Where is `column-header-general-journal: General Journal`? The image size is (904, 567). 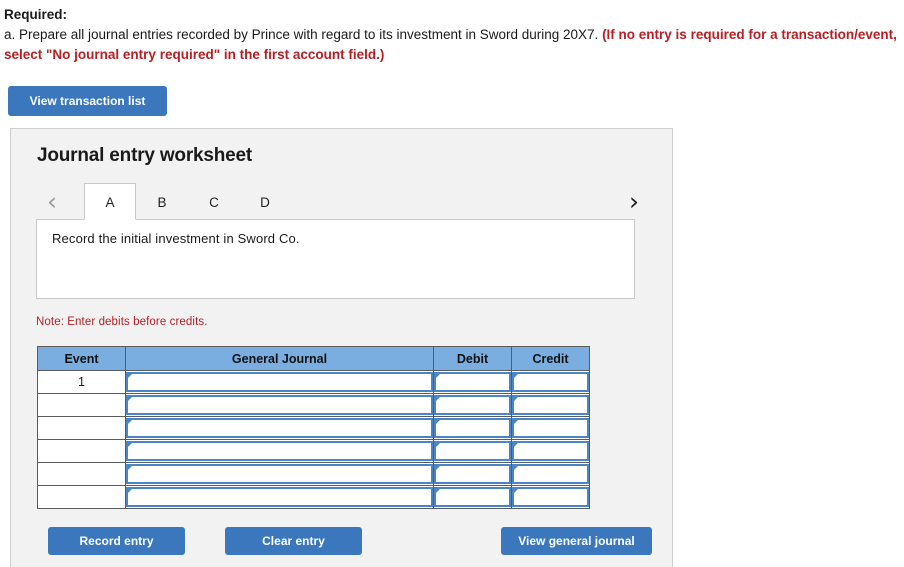
column-header-general-journal: General Journal is located at coordinates (279, 358).